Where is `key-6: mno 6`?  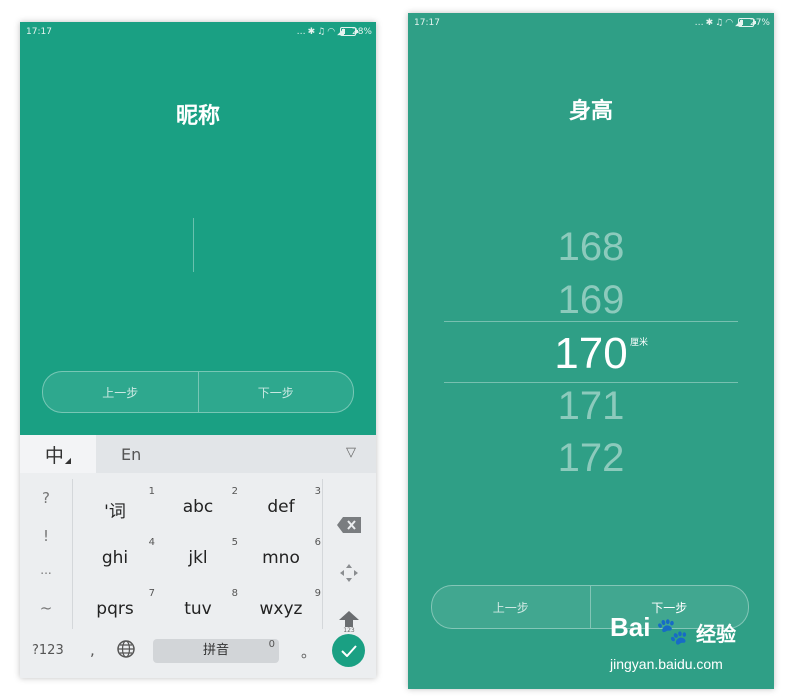
key-6: mno 6 is located at coordinates (281, 559).